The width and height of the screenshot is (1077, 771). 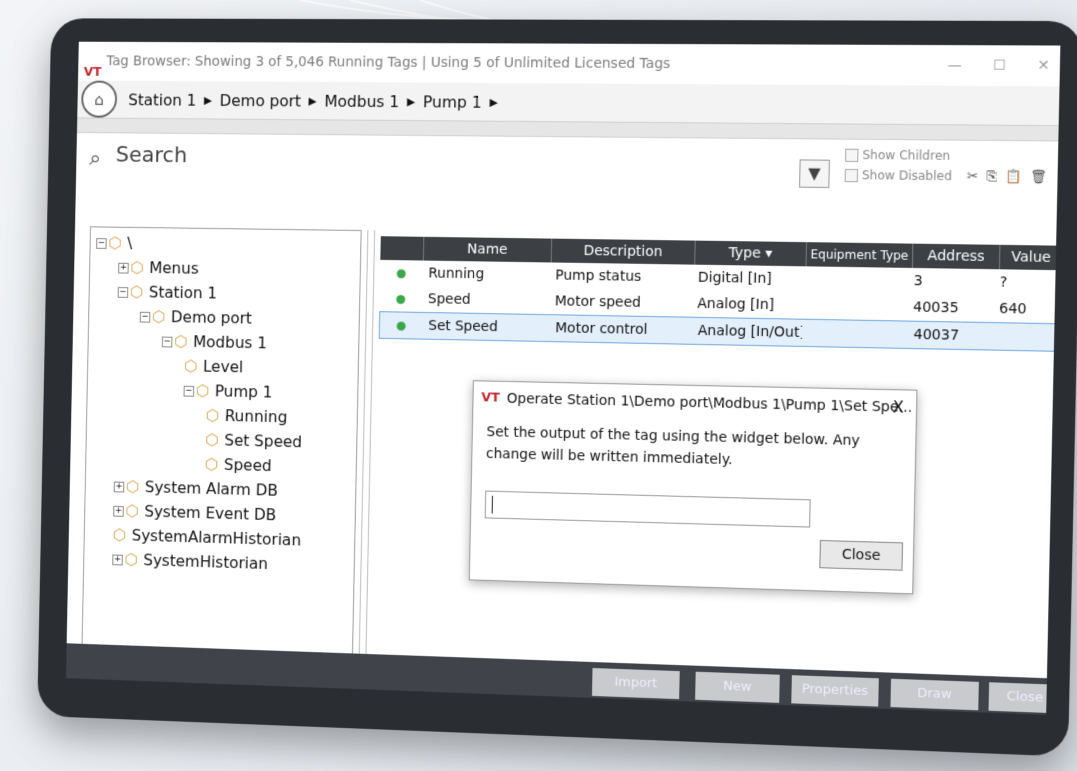 I want to click on column-header: Description, so click(x=624, y=252).